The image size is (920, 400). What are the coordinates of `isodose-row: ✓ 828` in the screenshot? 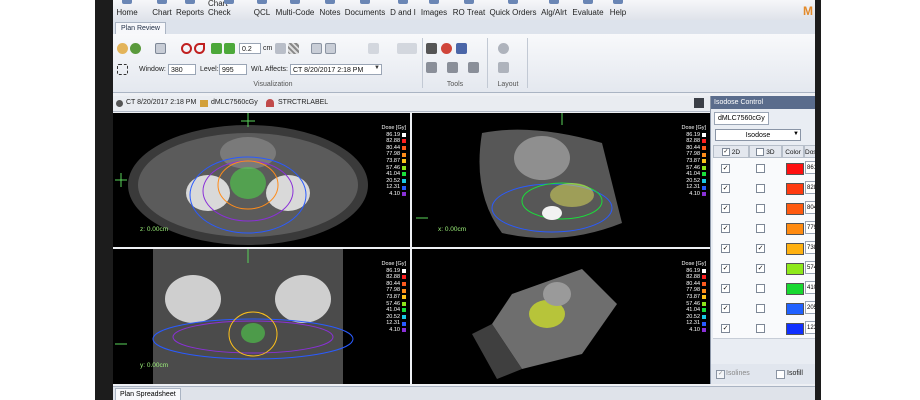 It's located at (764, 188).